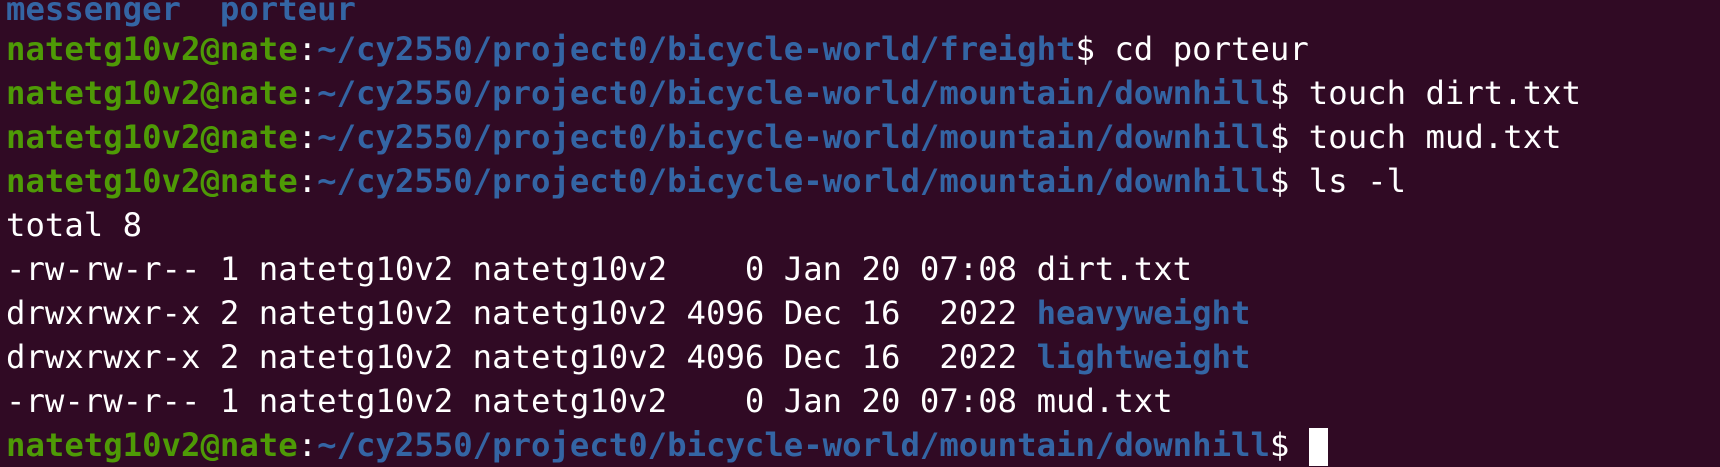 This screenshot has width=1720, height=467. Describe the element at coordinates (1298, 445) in the screenshot. I see `command-input` at that location.